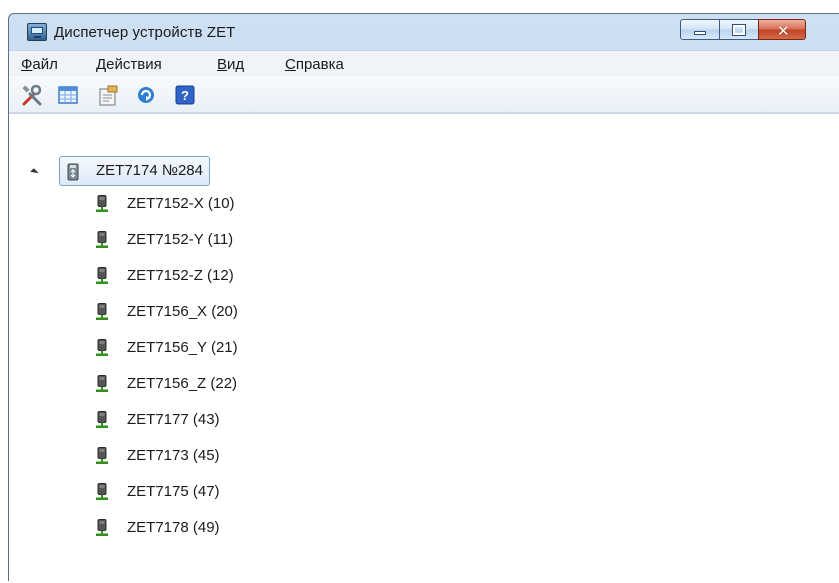 Image resolution: width=839 pixels, height=583 pixels. Describe the element at coordinates (424, 63) in the screenshot. I see `menu-bar: Файл Действия Вид Справка` at that location.